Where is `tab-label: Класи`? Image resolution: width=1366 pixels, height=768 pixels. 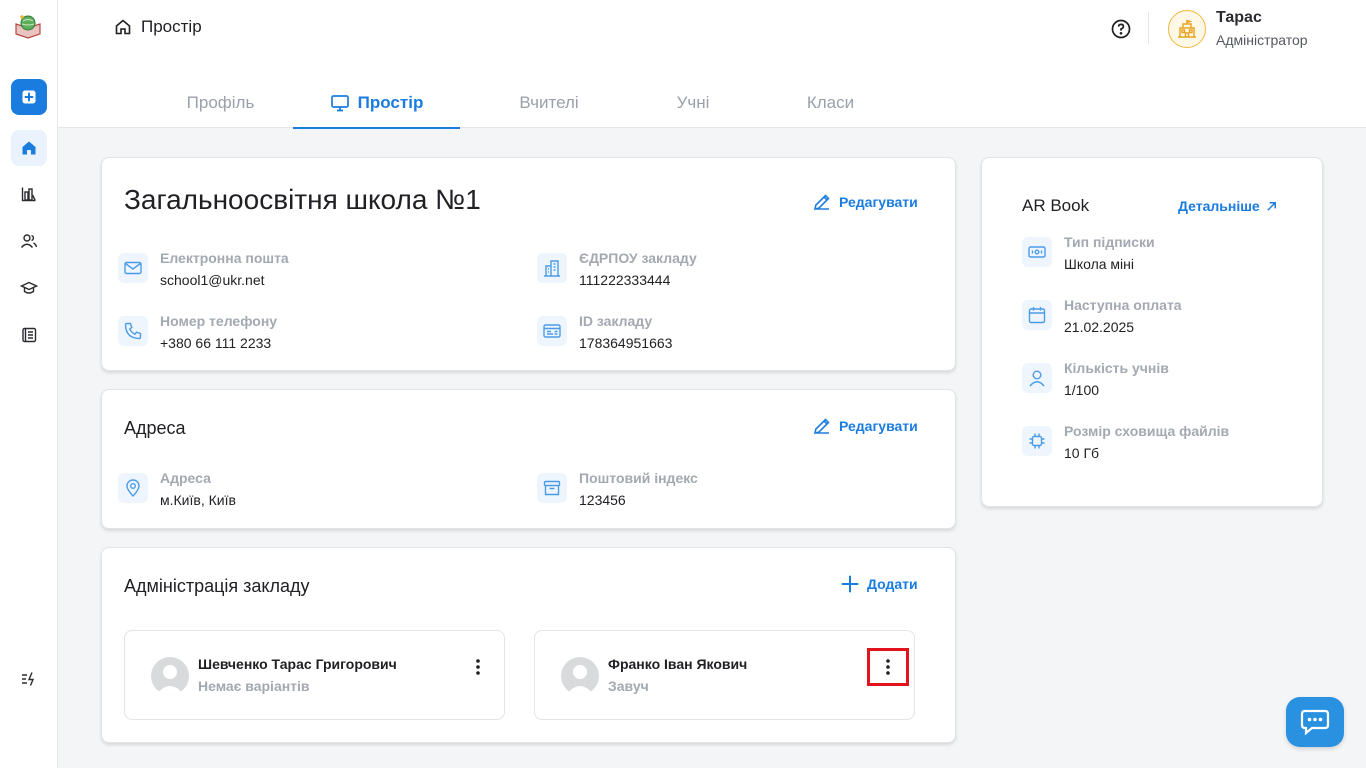
tab-label: Класи is located at coordinates (830, 102).